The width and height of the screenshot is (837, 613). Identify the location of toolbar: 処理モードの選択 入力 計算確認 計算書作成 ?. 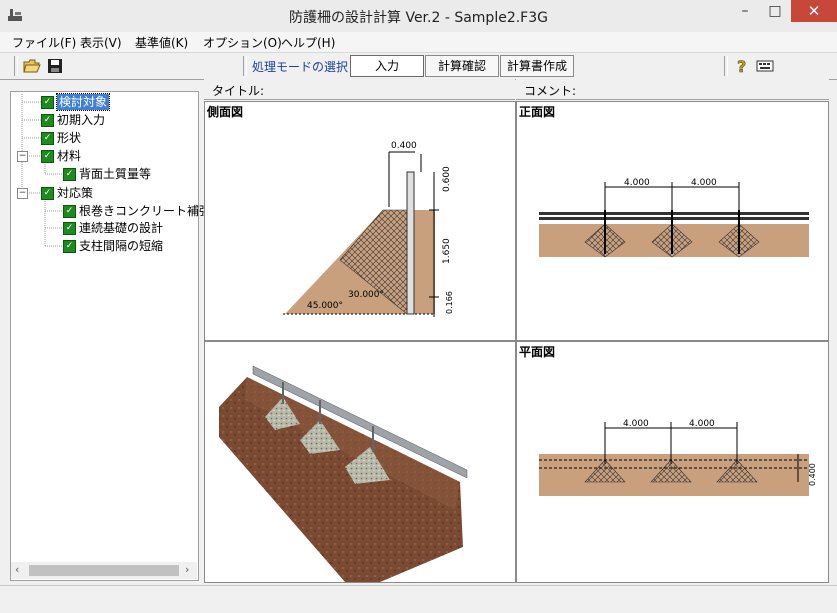
(418, 66).